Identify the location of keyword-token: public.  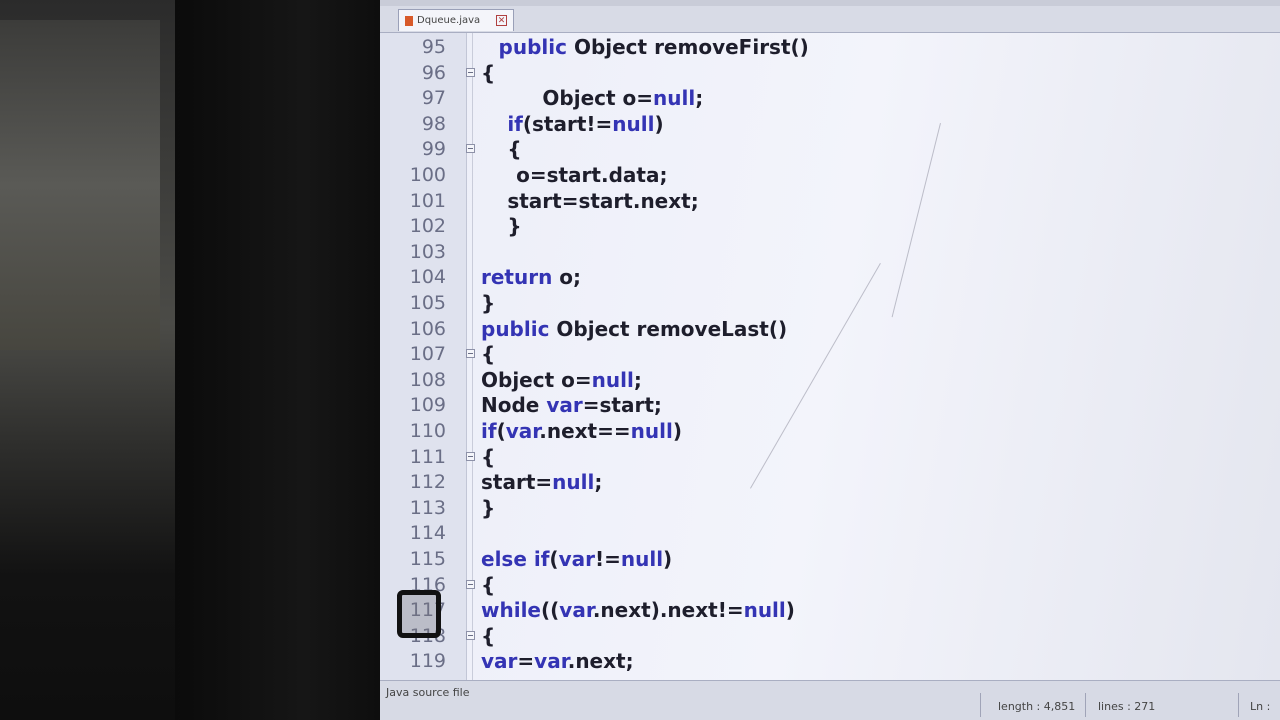
(532, 47).